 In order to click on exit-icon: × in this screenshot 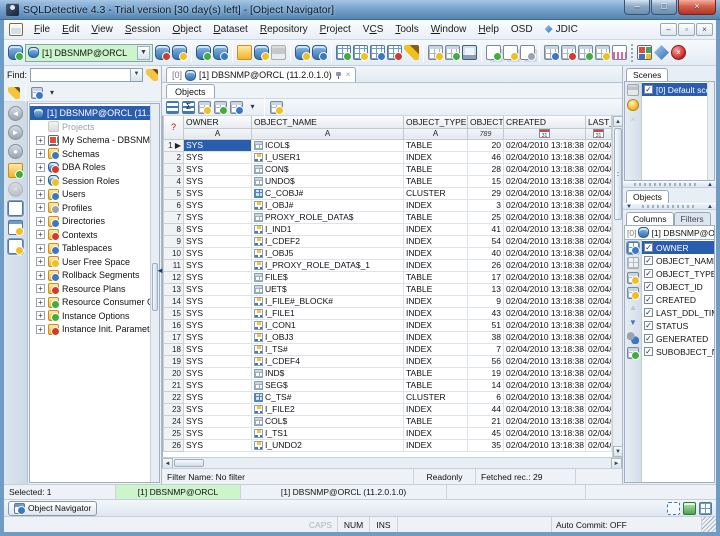, I will do `click(678, 52)`.